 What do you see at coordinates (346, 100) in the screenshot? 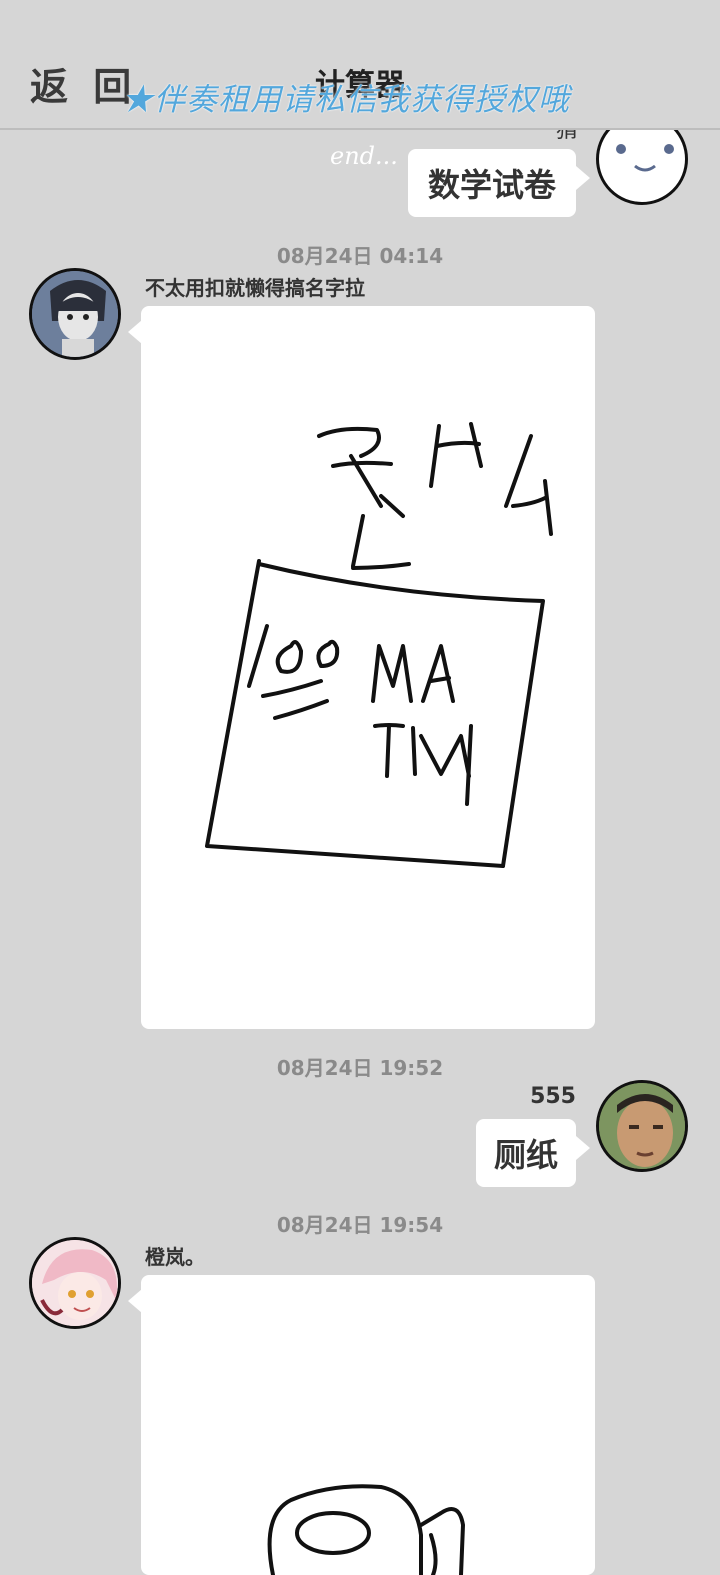
I see `watermark-text: ★伴奏租用请私信我获得授权哦` at bounding box center [346, 100].